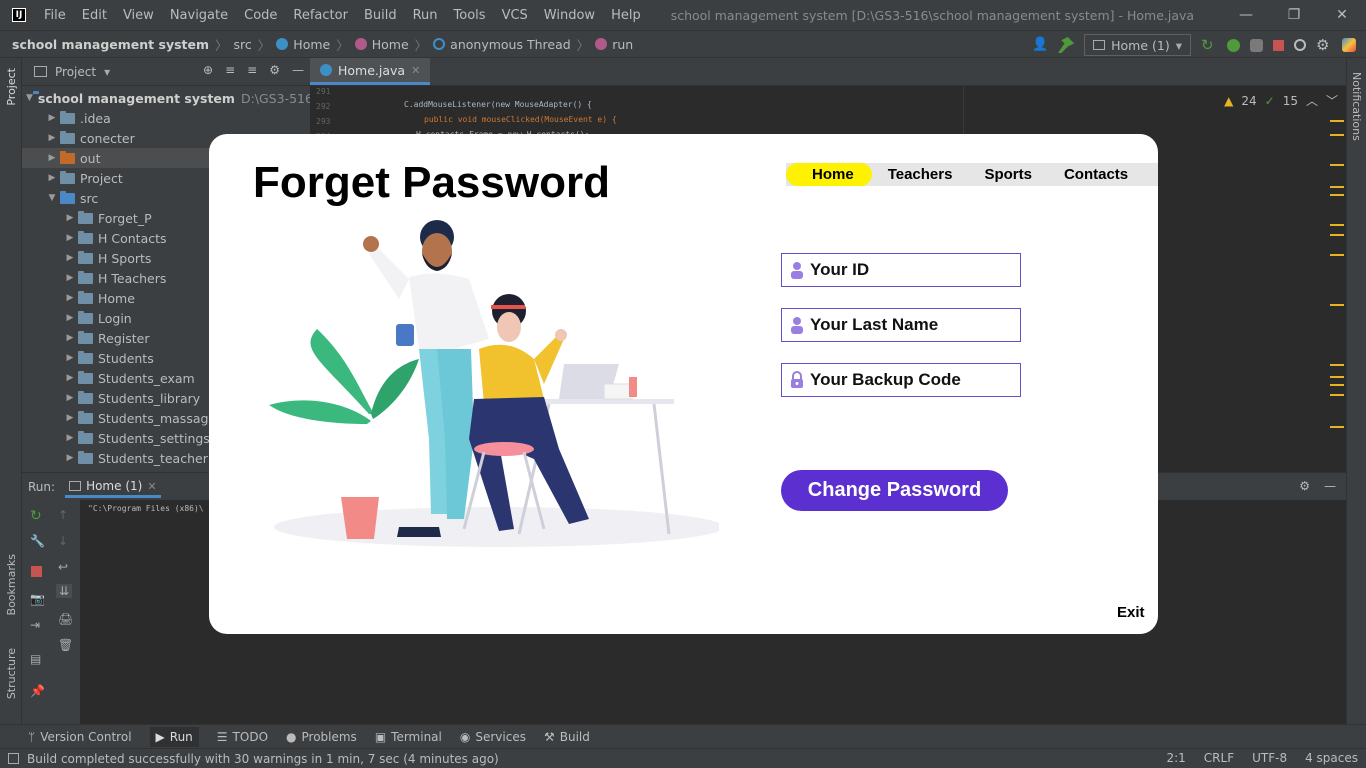 The image size is (1366, 768). Describe the element at coordinates (321, 737) in the screenshot. I see `tool-problems: ● Problems` at that location.